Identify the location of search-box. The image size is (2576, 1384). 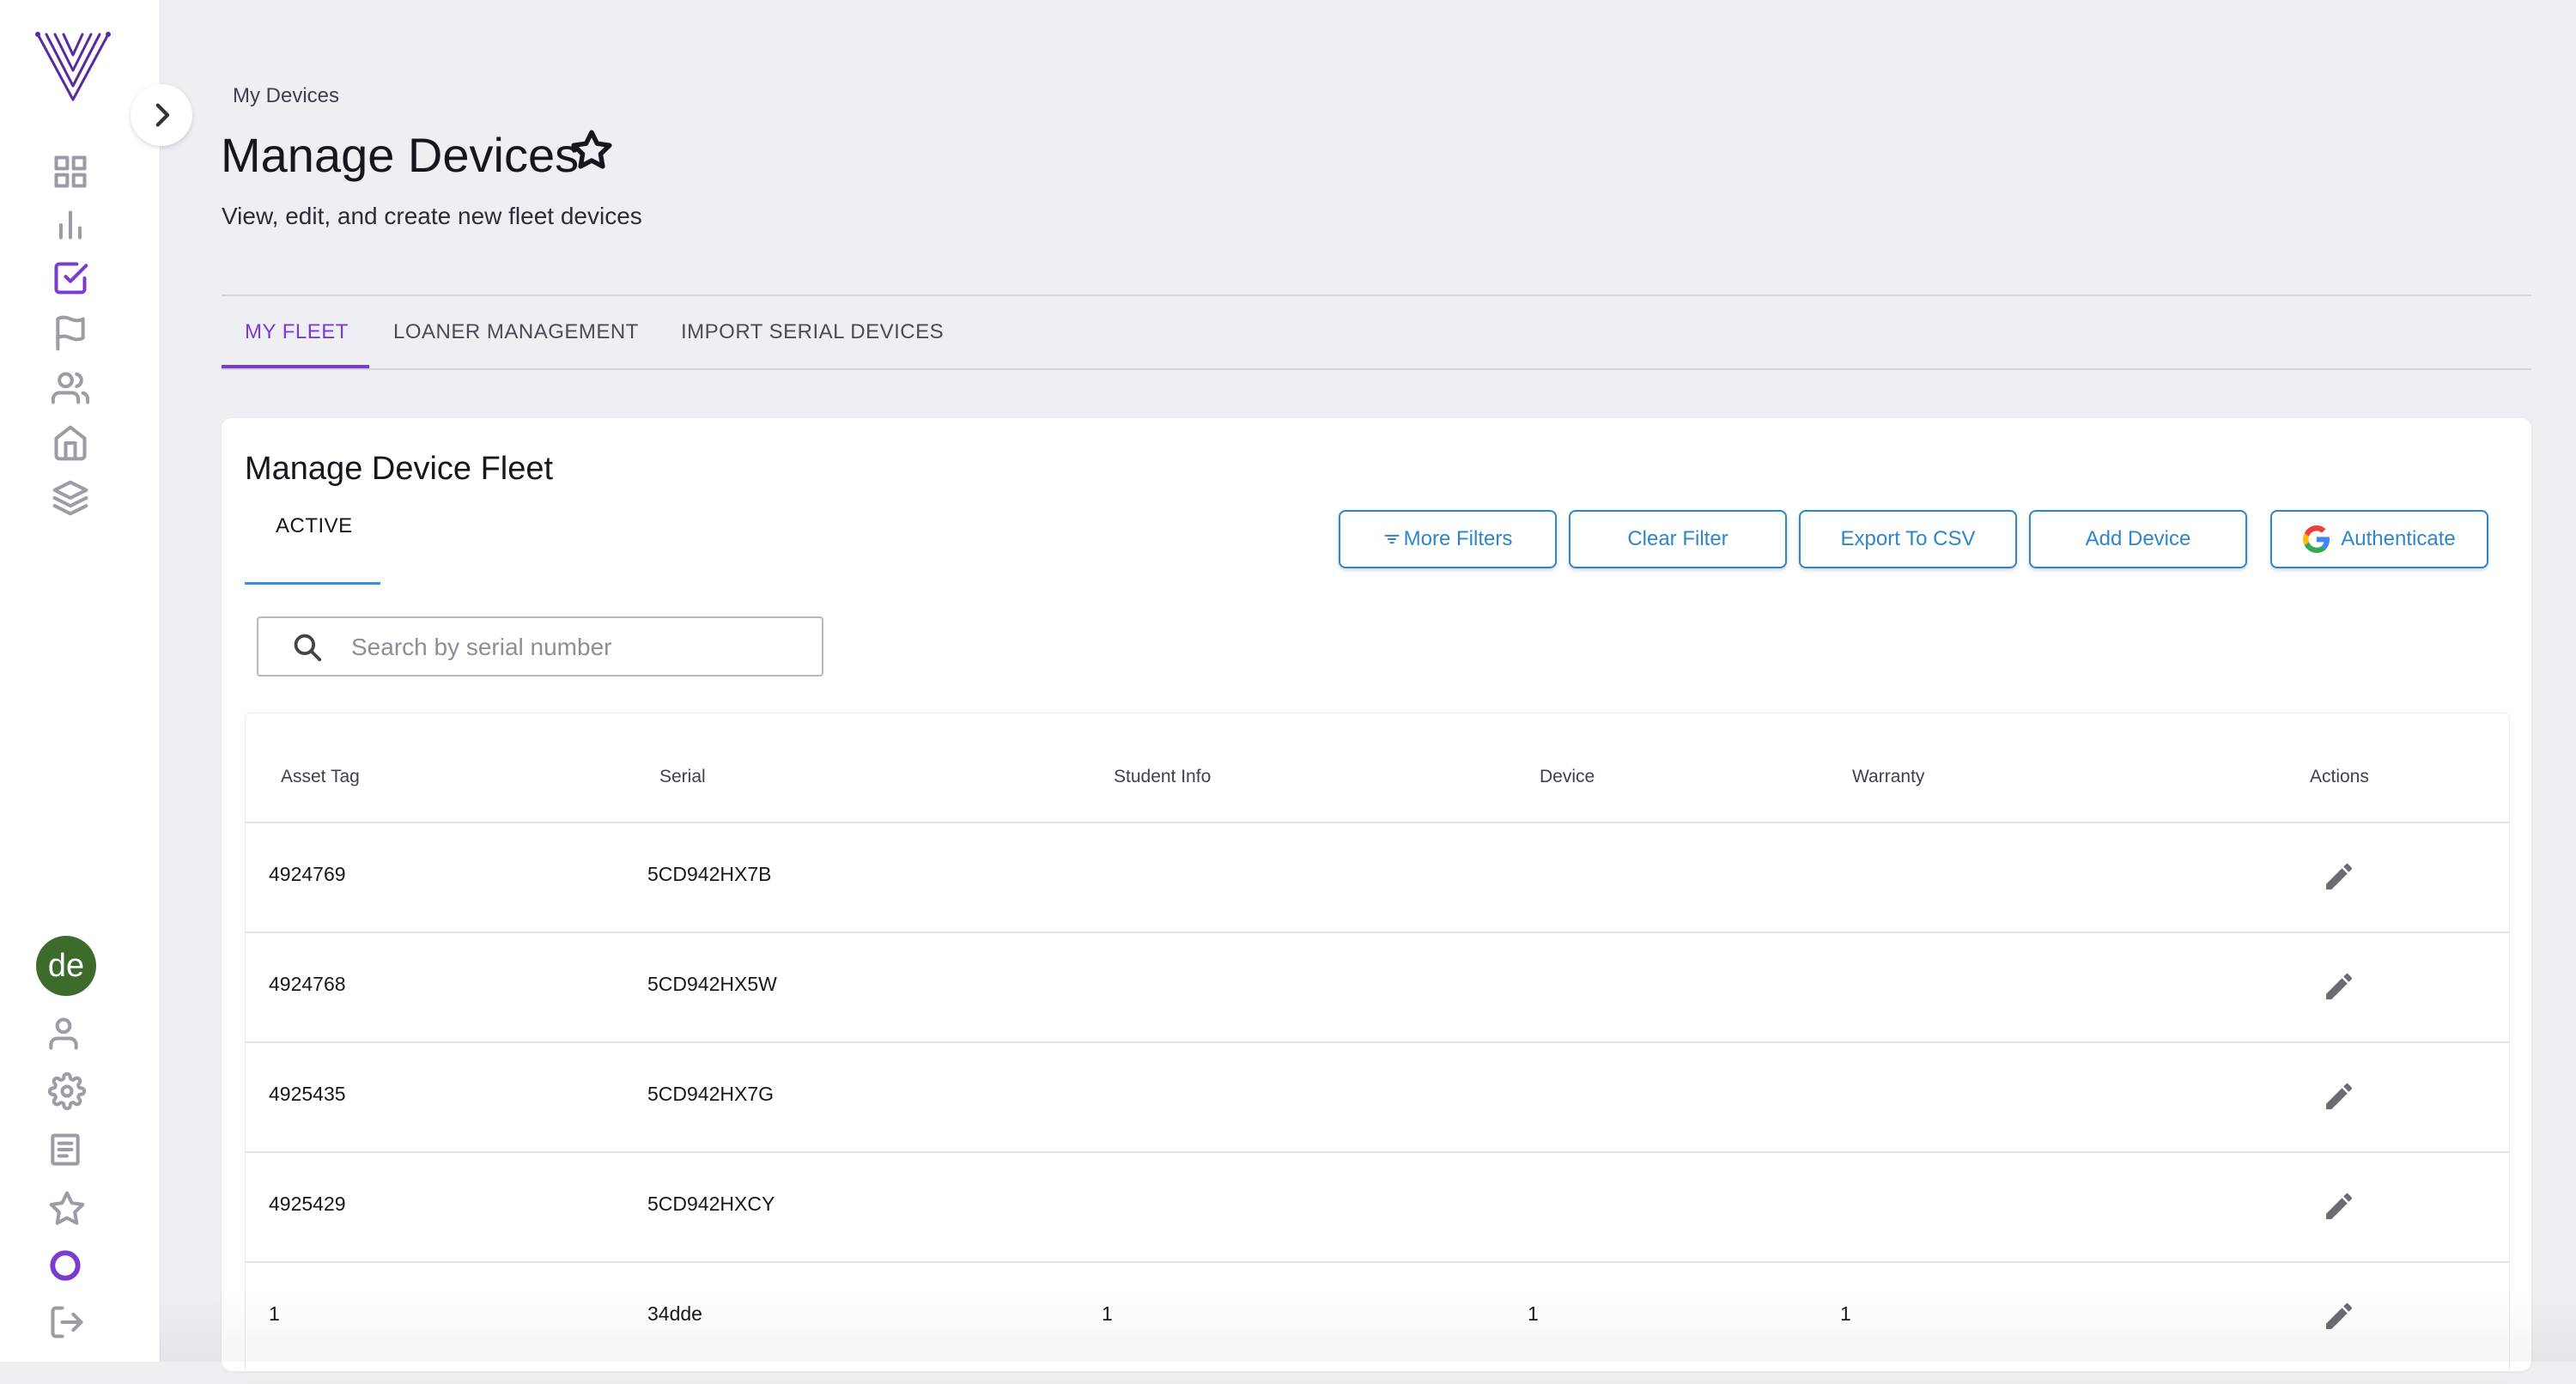
(540, 647).